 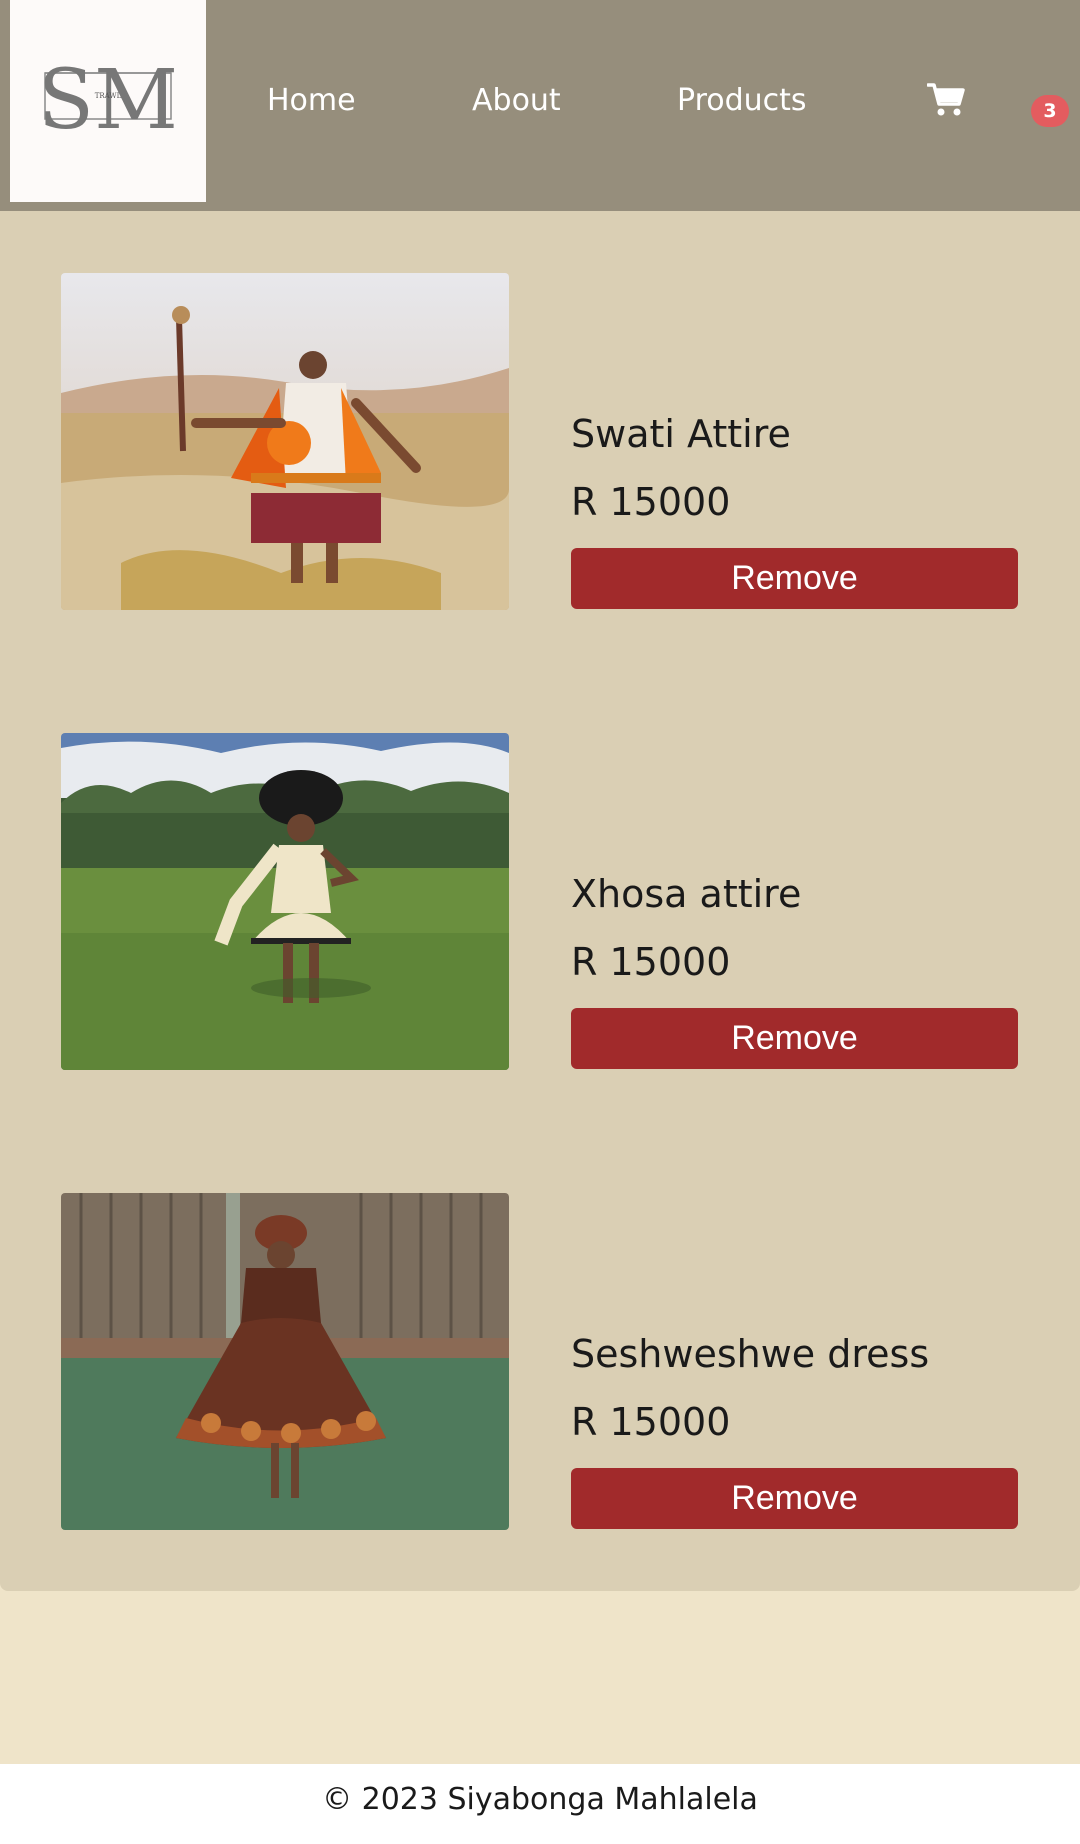 I want to click on svg-text: SM, so click(x=108, y=100).